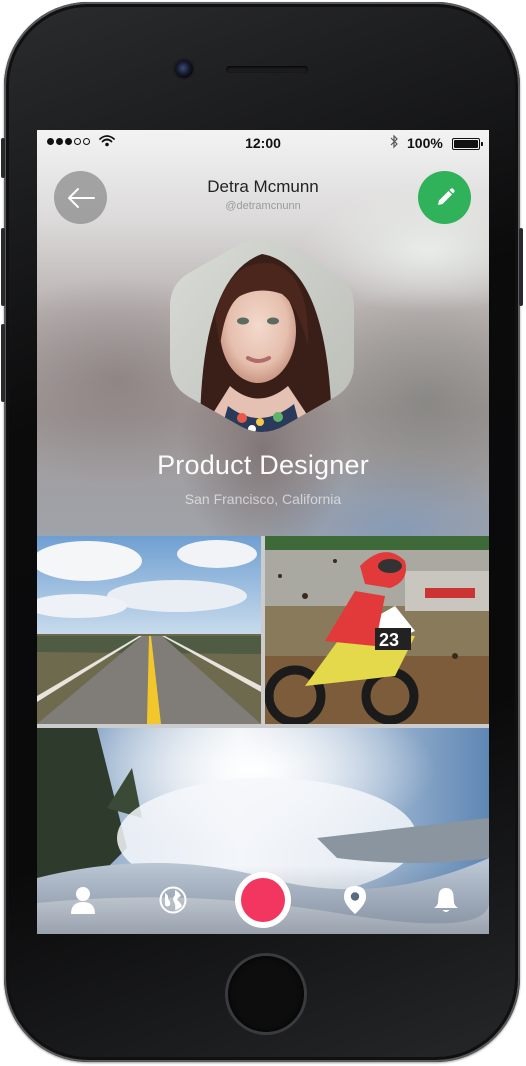  I want to click on edit-profile-button, so click(444, 197).